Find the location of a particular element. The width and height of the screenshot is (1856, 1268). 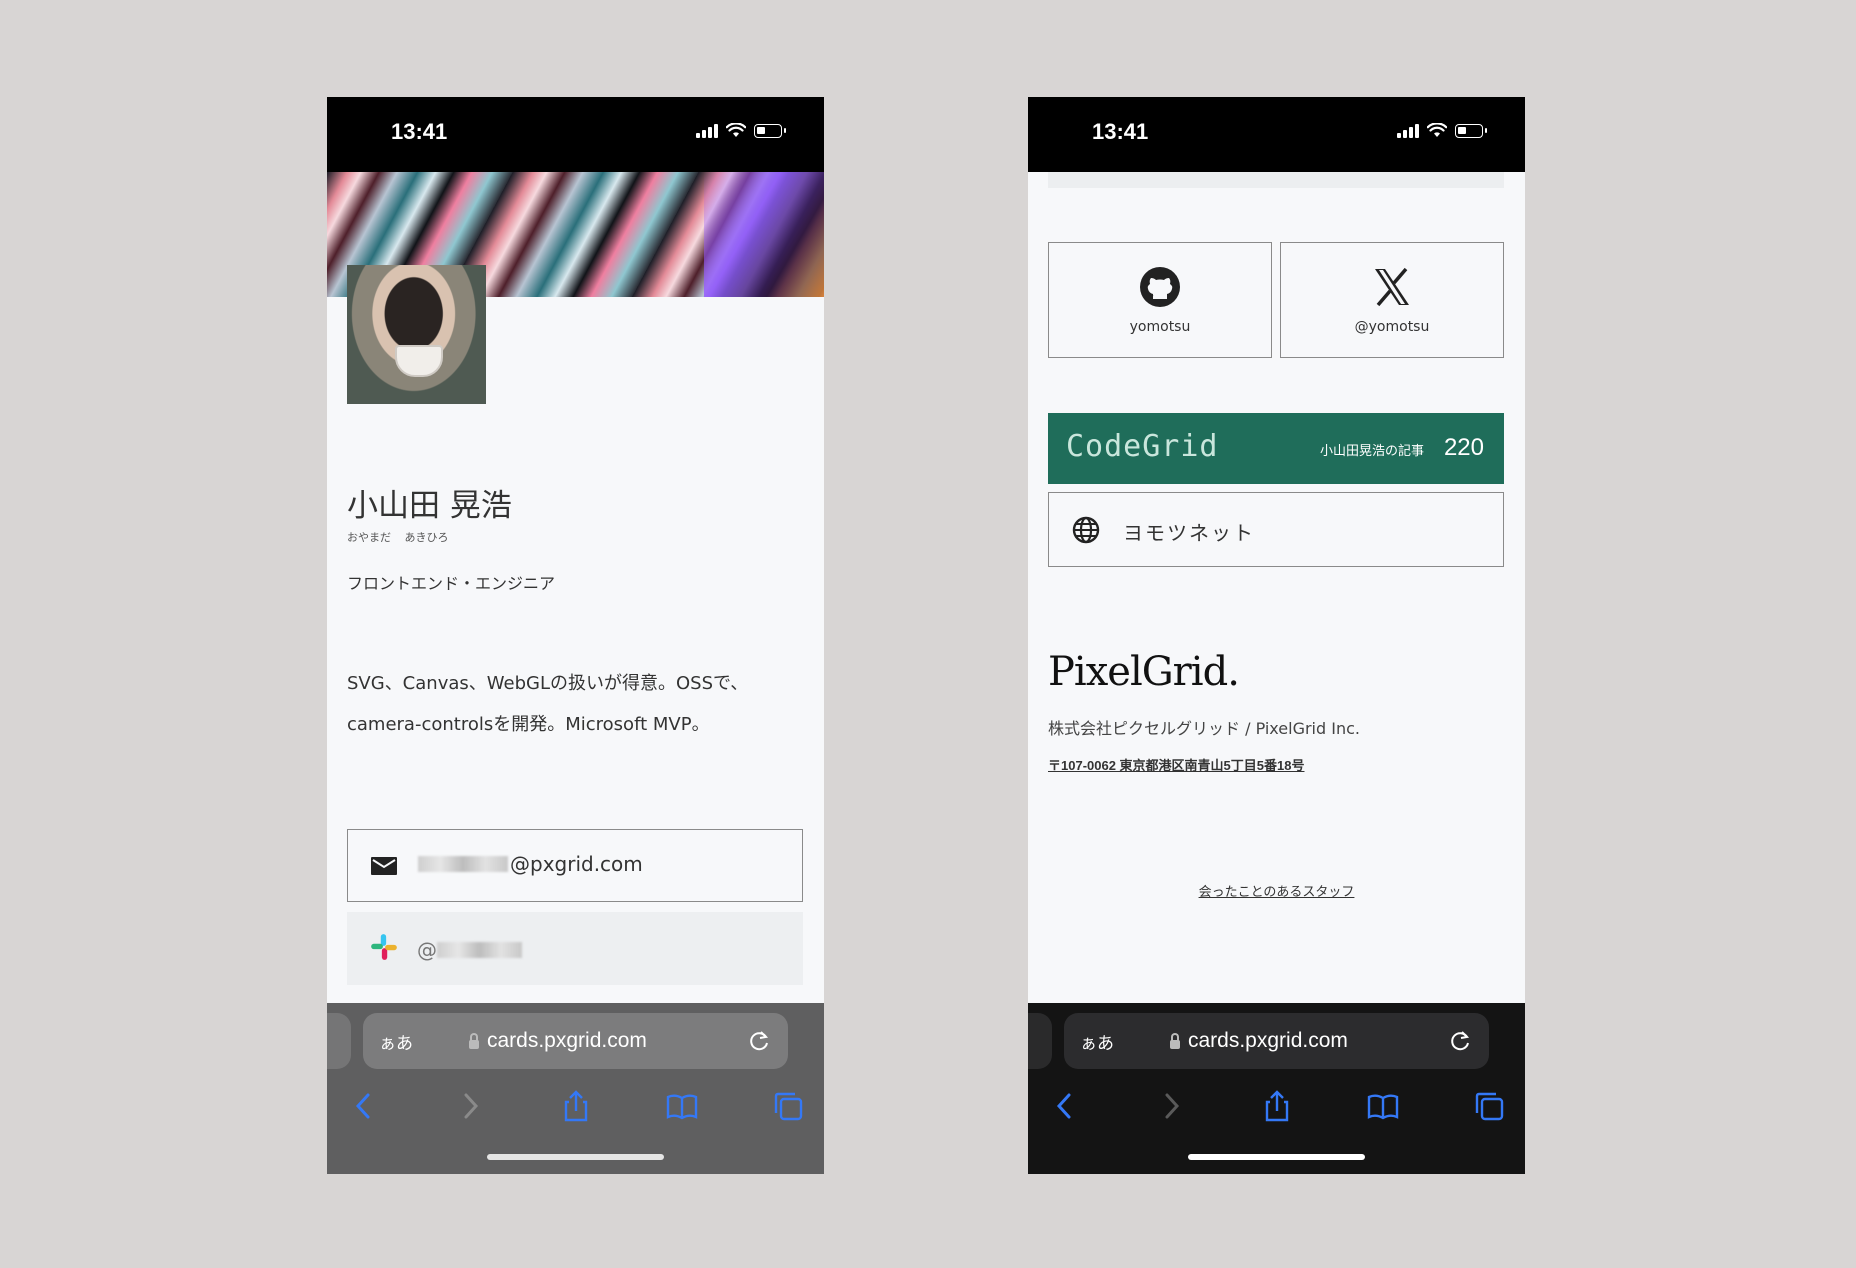

mail-icon is located at coordinates (384, 866).